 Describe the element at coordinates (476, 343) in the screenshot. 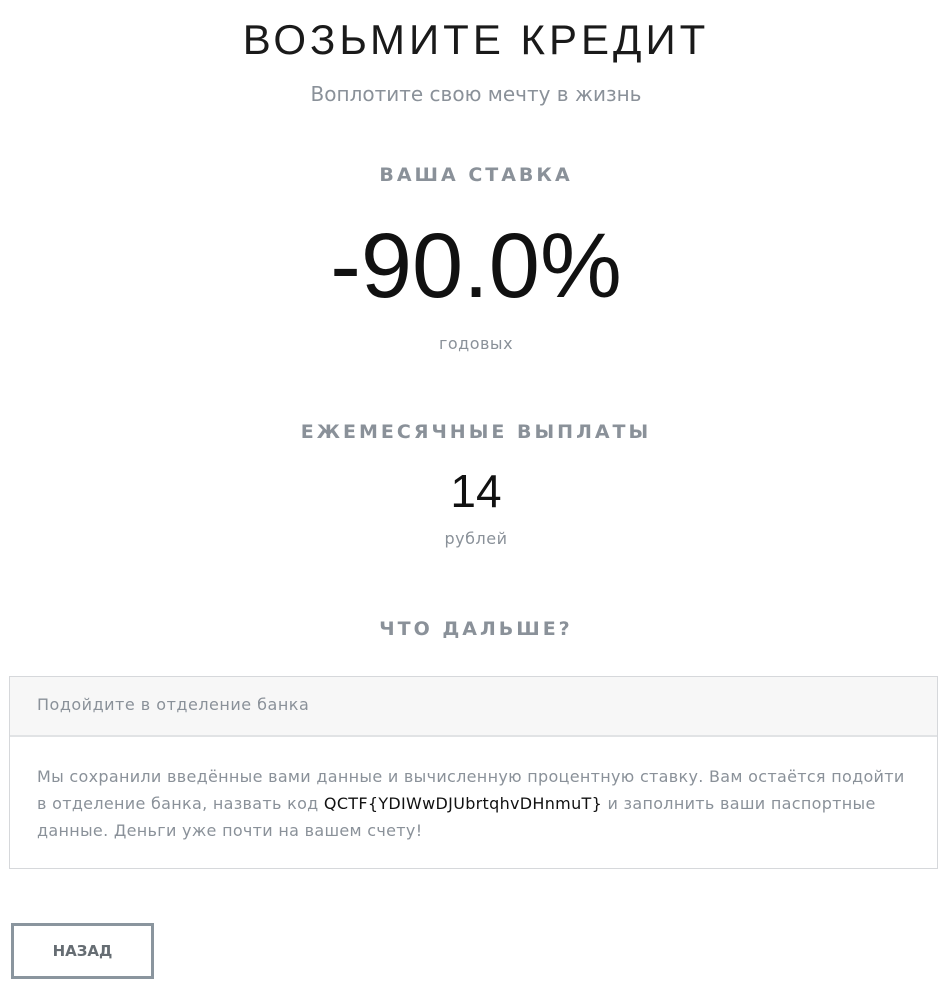

I see `rate-unit: годовых` at that location.